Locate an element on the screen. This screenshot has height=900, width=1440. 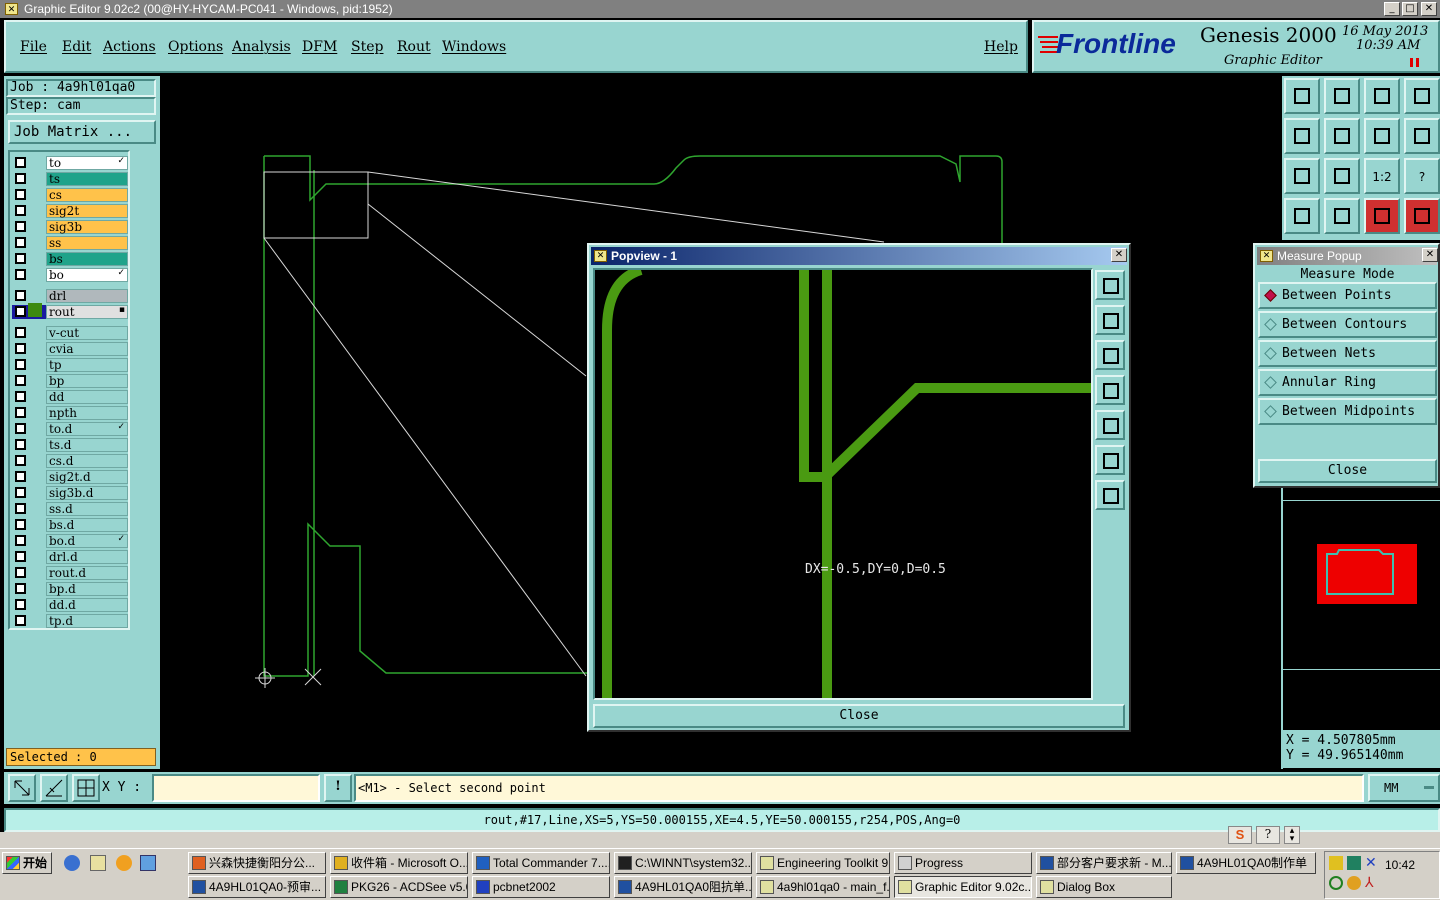
layer-row-sig2t: sig2t is located at coordinates (70, 211).